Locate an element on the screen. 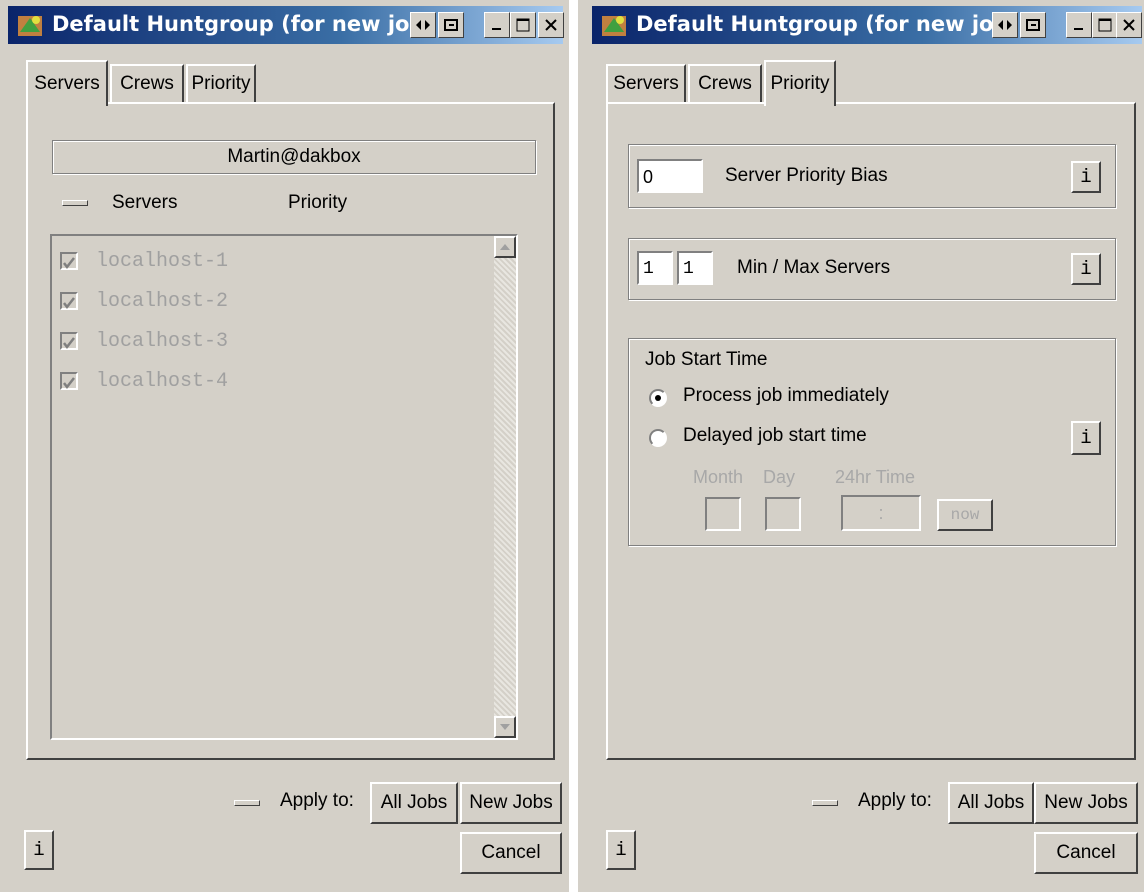 This screenshot has width=1144, height=892. time-label: 24hr Time is located at coordinates (875, 477).